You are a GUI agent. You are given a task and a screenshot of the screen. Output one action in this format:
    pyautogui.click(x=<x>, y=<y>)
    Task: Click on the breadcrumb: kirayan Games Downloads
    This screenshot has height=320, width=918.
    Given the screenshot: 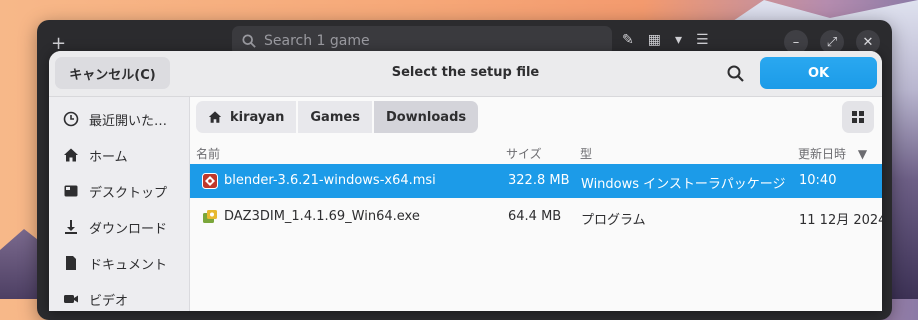 What is the action you would take?
    pyautogui.click(x=337, y=117)
    